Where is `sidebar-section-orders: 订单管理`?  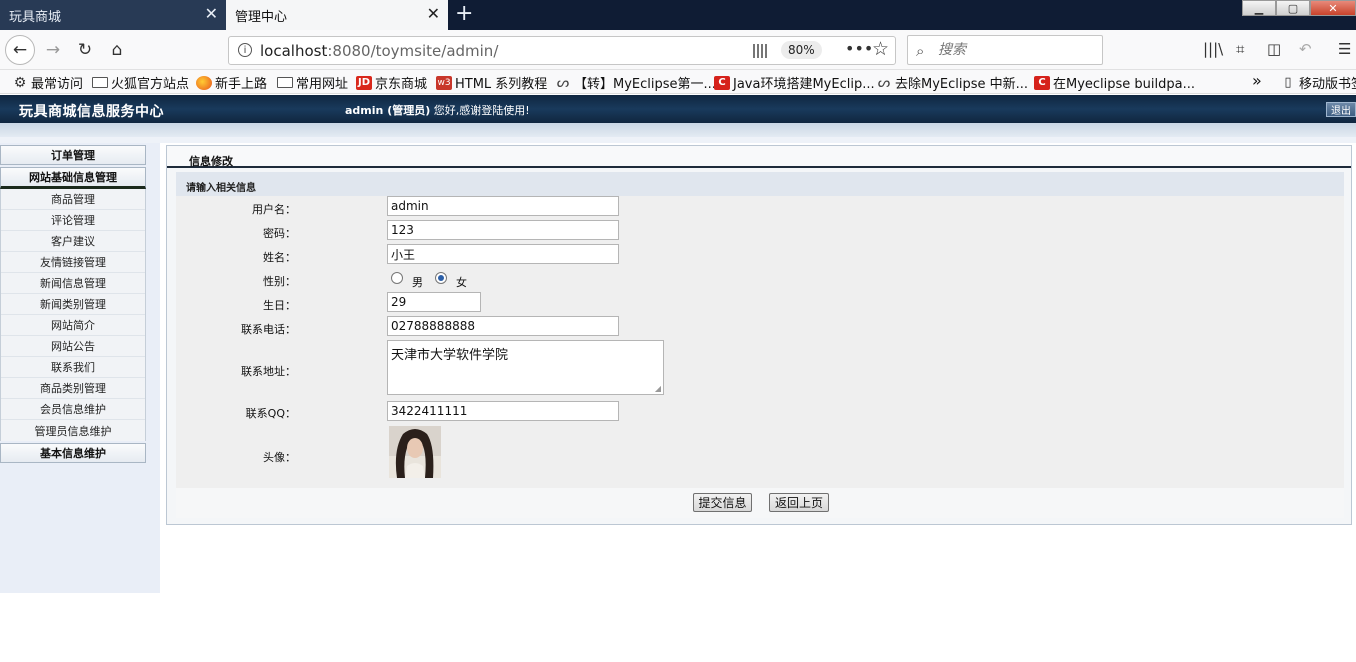 sidebar-section-orders: 订单管理 is located at coordinates (73, 155).